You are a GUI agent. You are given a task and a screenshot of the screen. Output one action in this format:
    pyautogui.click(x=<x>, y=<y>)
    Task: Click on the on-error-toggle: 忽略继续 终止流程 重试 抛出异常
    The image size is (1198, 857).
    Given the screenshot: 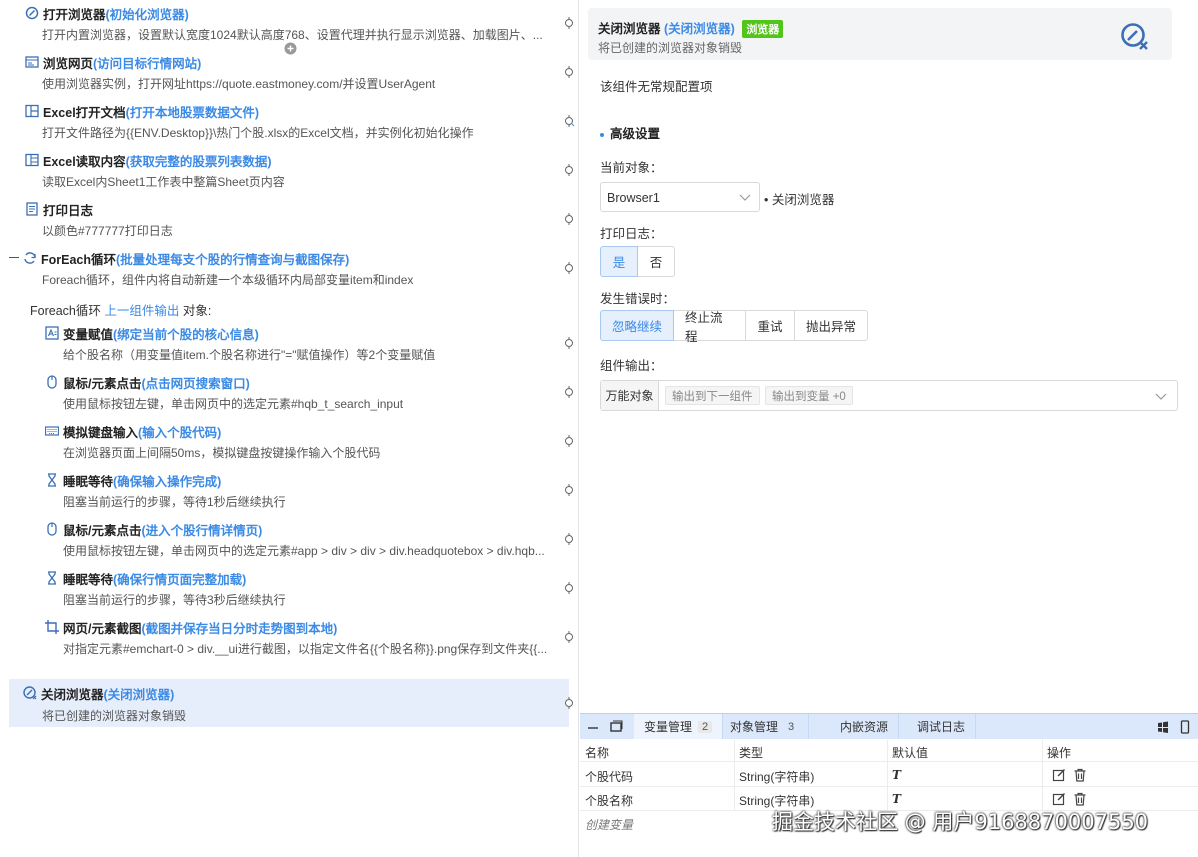 What is the action you would take?
    pyautogui.click(x=734, y=327)
    